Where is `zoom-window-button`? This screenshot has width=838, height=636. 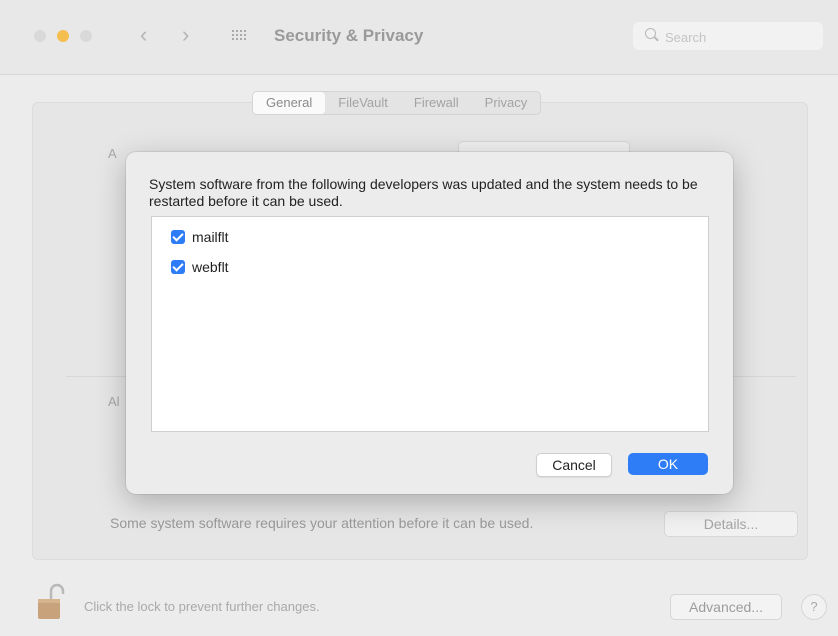
zoom-window-button is located at coordinates (86, 36).